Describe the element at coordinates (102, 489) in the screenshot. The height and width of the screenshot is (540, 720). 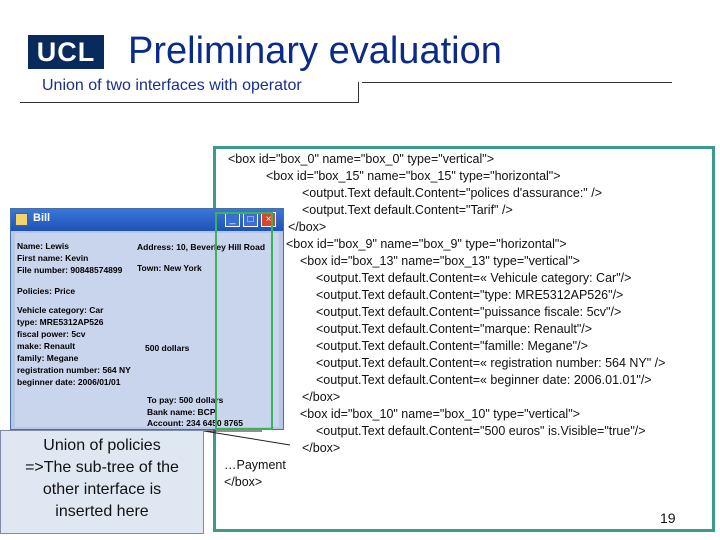
I see `callout-line: other interface is` at that location.